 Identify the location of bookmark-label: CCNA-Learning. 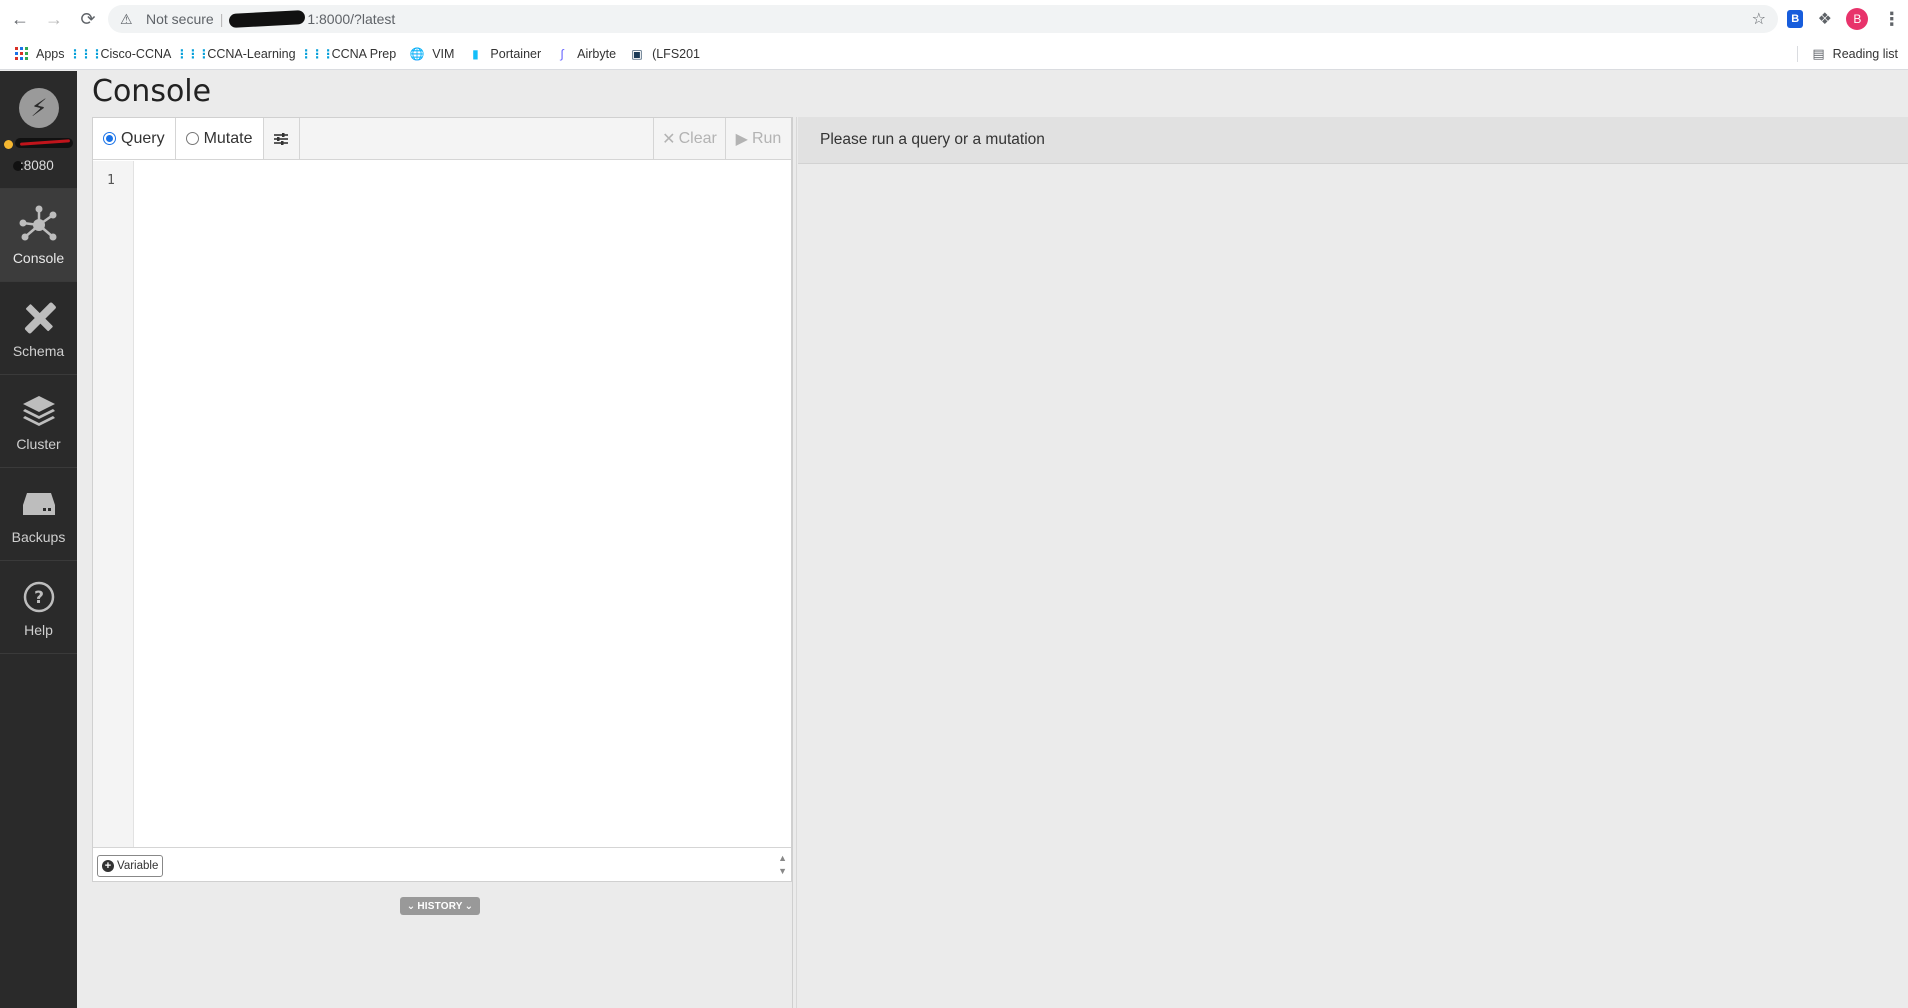
(251, 53).